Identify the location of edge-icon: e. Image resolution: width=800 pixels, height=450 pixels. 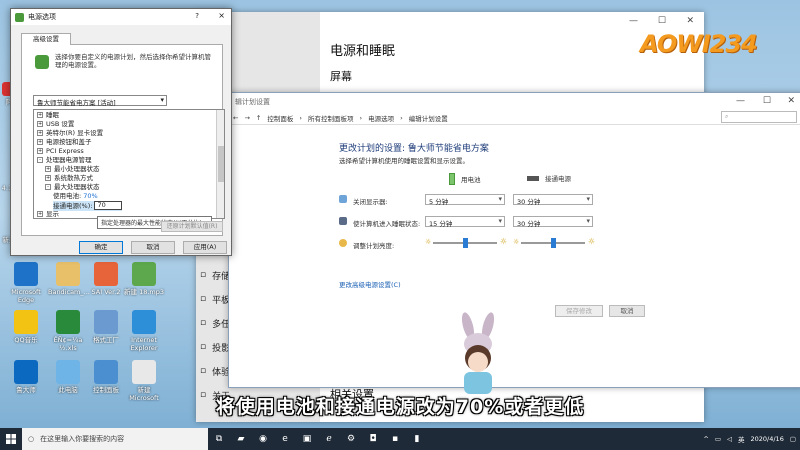
(285, 439).